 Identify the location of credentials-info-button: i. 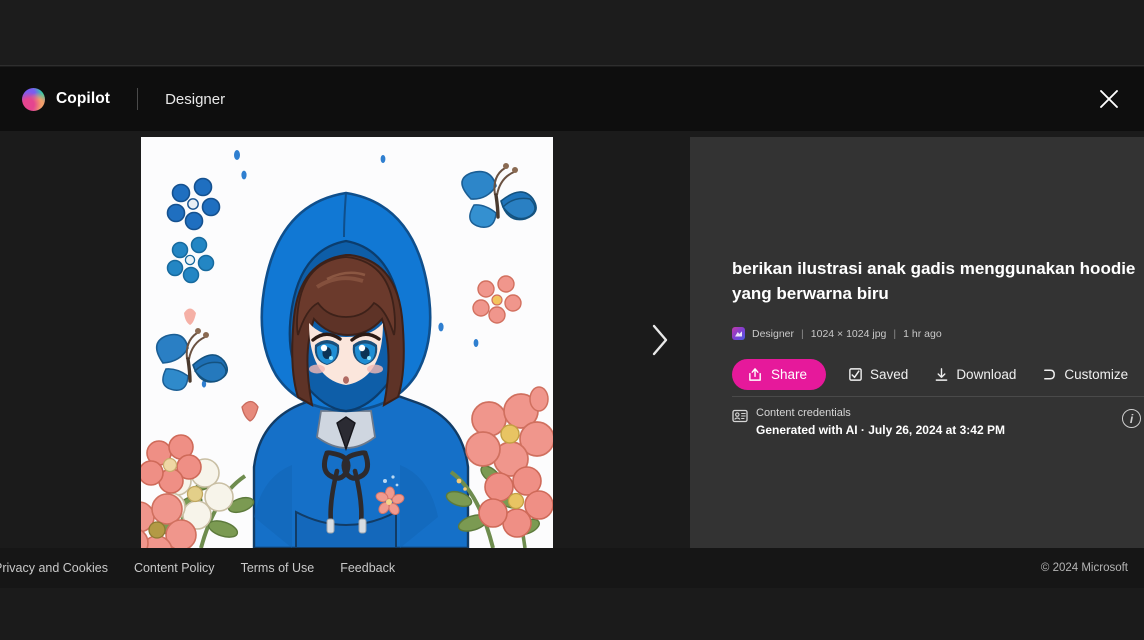
(1131, 418).